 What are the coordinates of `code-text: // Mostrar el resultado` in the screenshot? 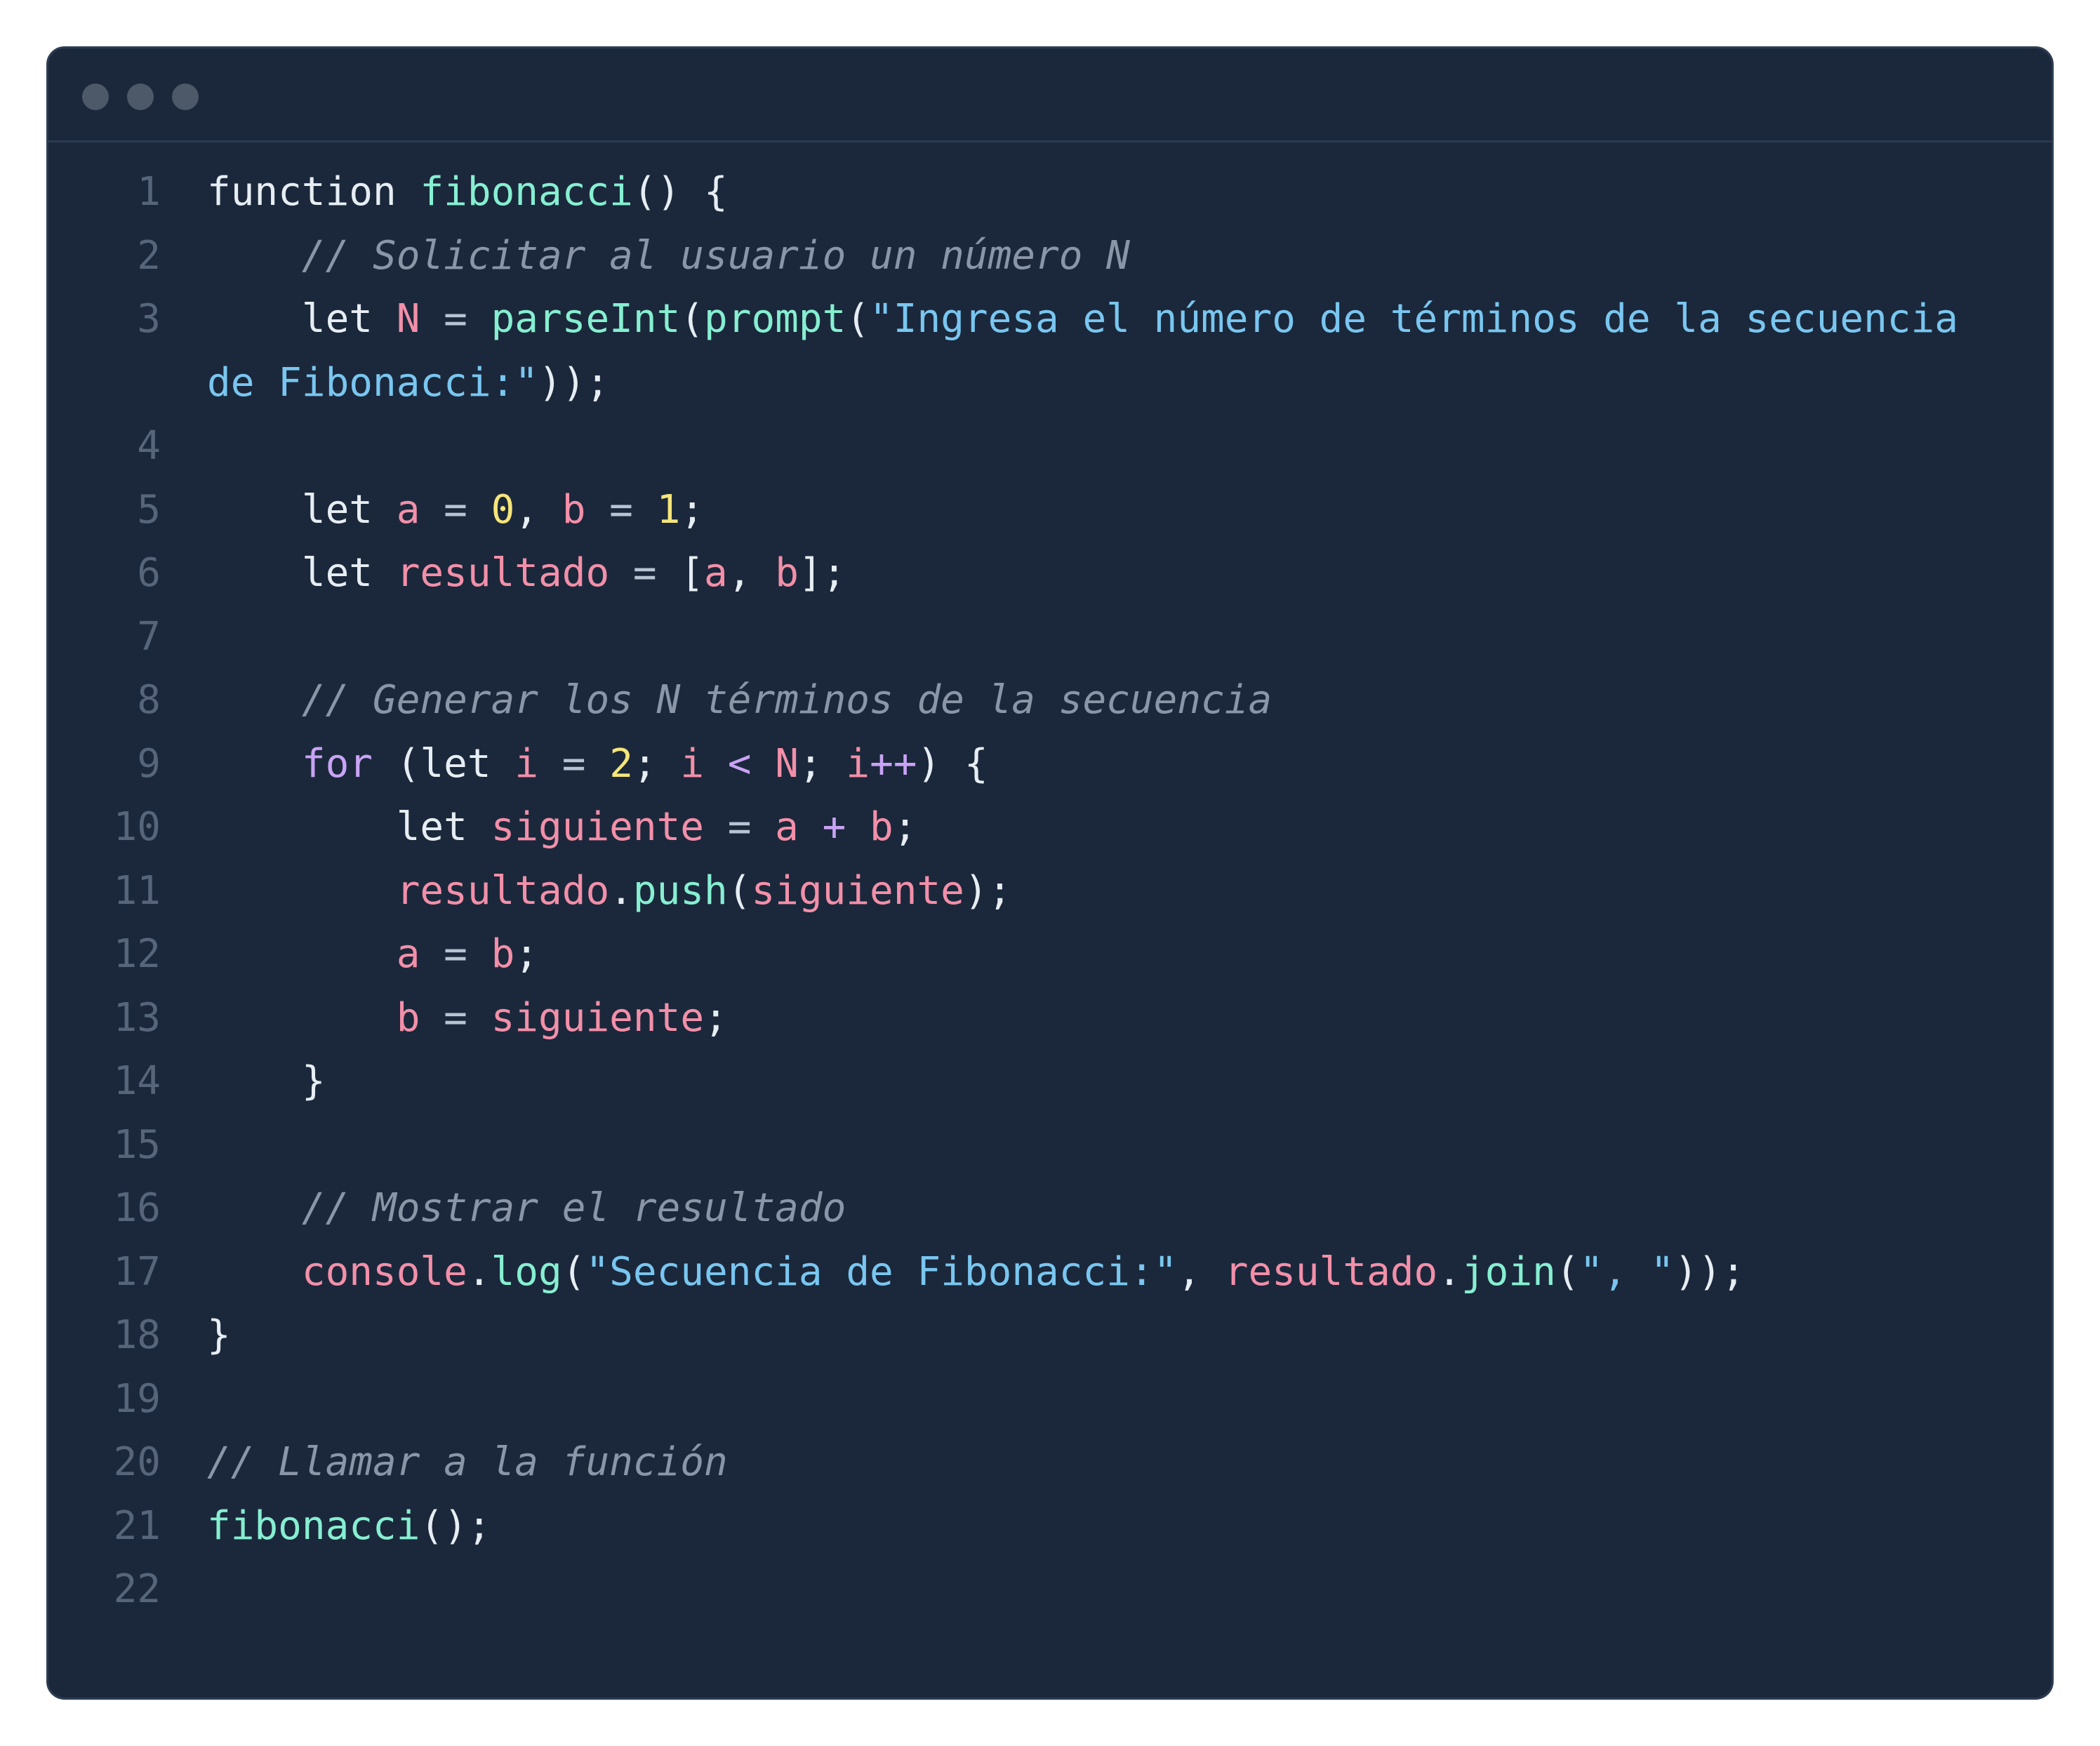 It's located at (526, 1209).